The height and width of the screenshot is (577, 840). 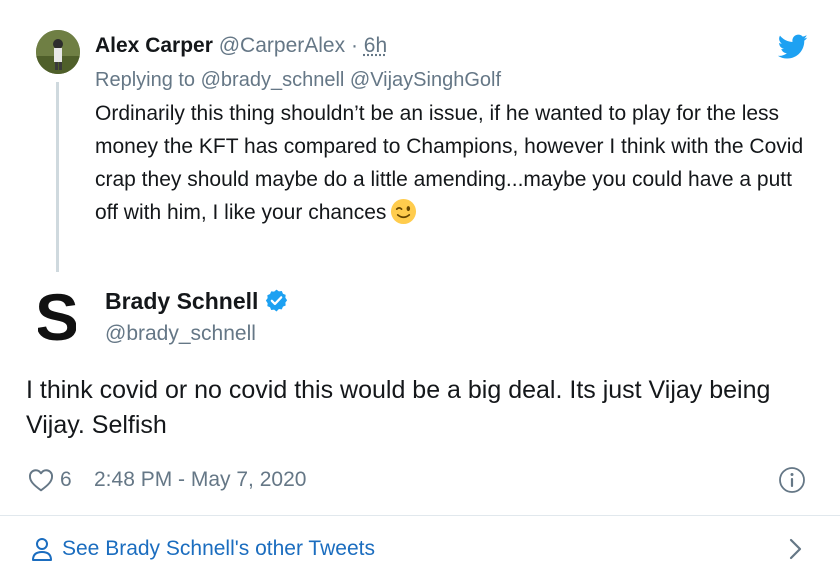 I want to click on like-count: 6, so click(x=66, y=480).